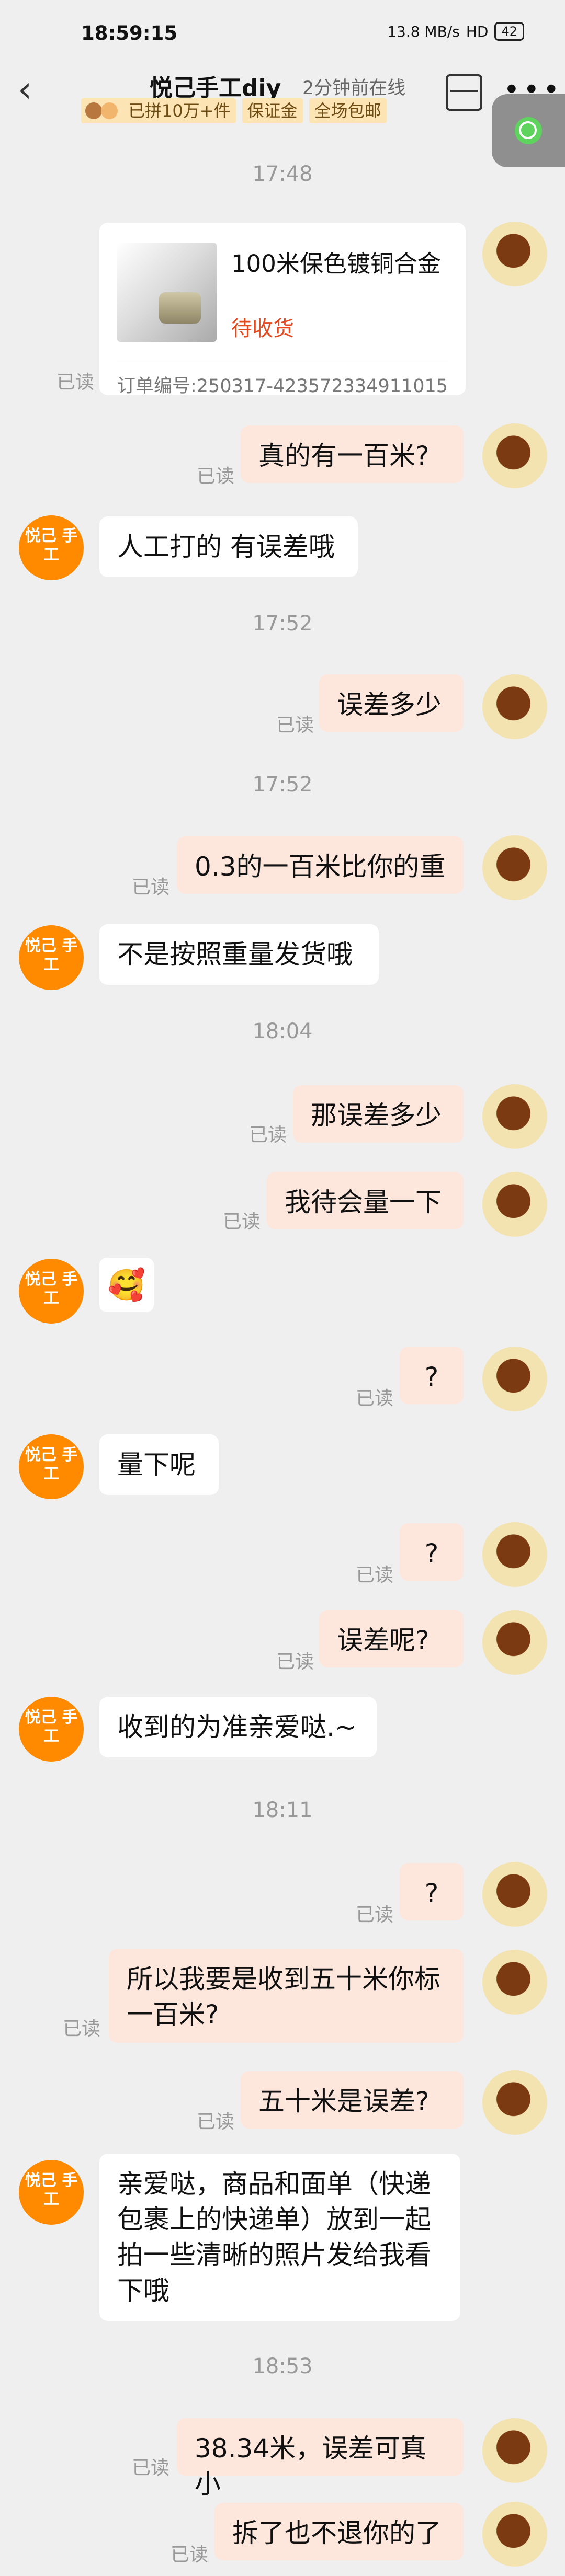 The height and width of the screenshot is (2576, 565). Describe the element at coordinates (282, 2366) in the screenshot. I see `timestamp: 18:53` at that location.